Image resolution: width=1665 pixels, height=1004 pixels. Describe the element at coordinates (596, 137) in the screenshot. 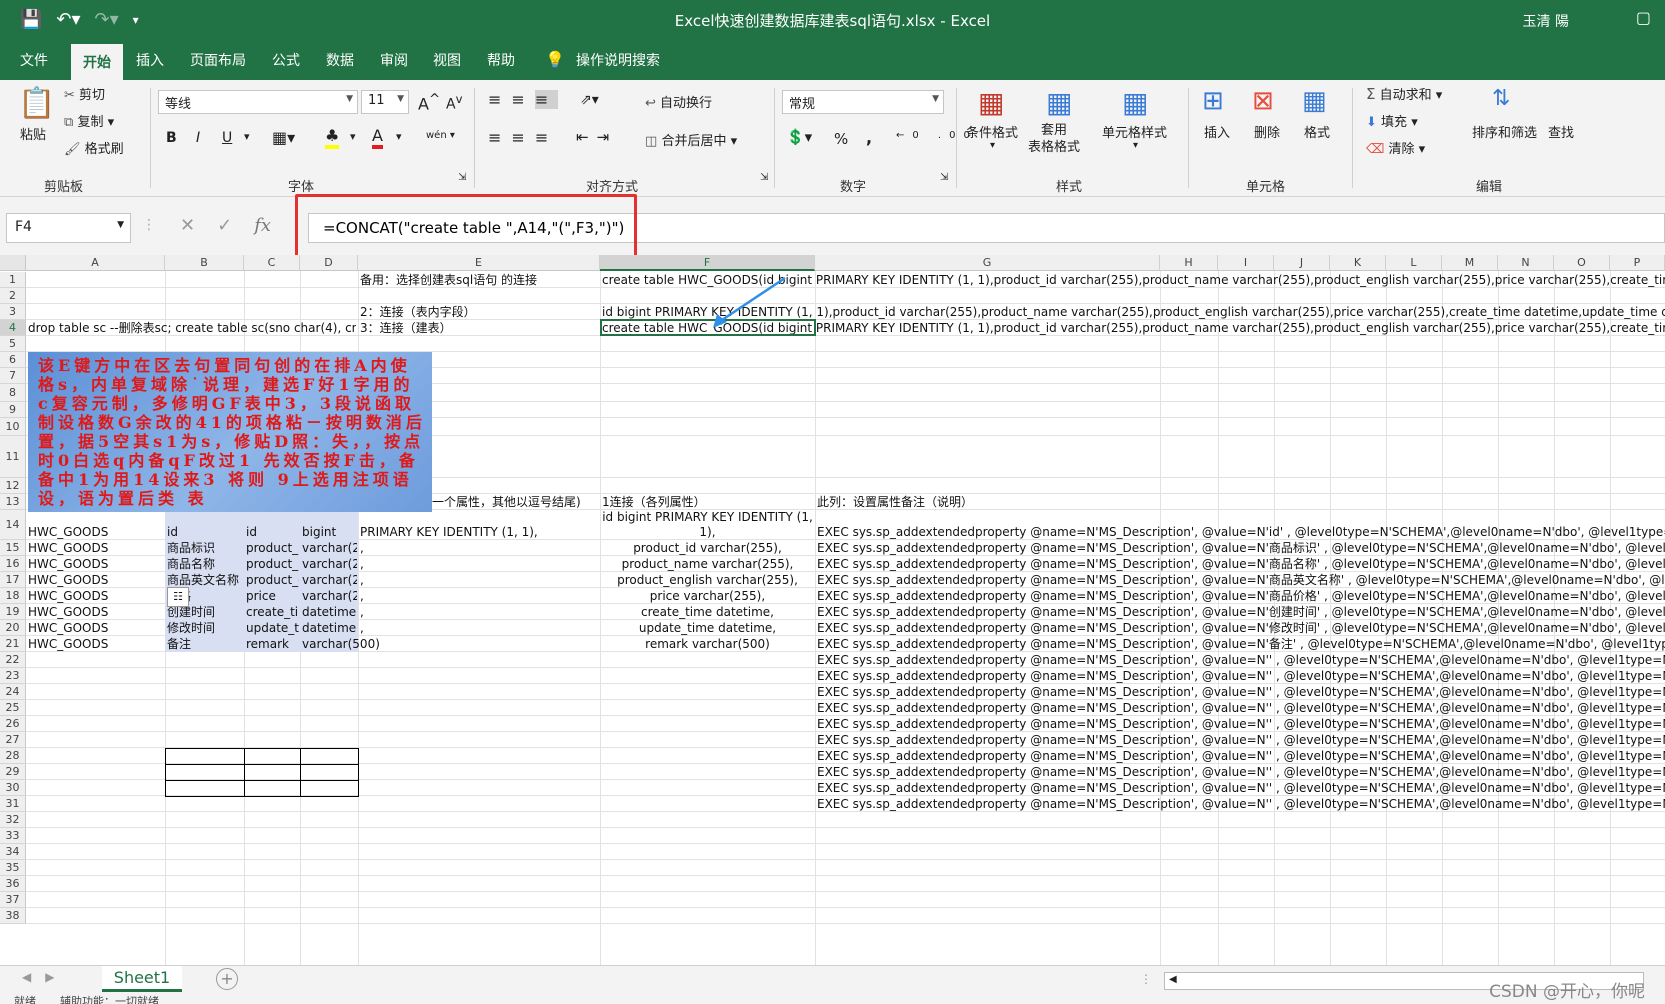

I see `indent-icons: ⇤⇥` at that location.